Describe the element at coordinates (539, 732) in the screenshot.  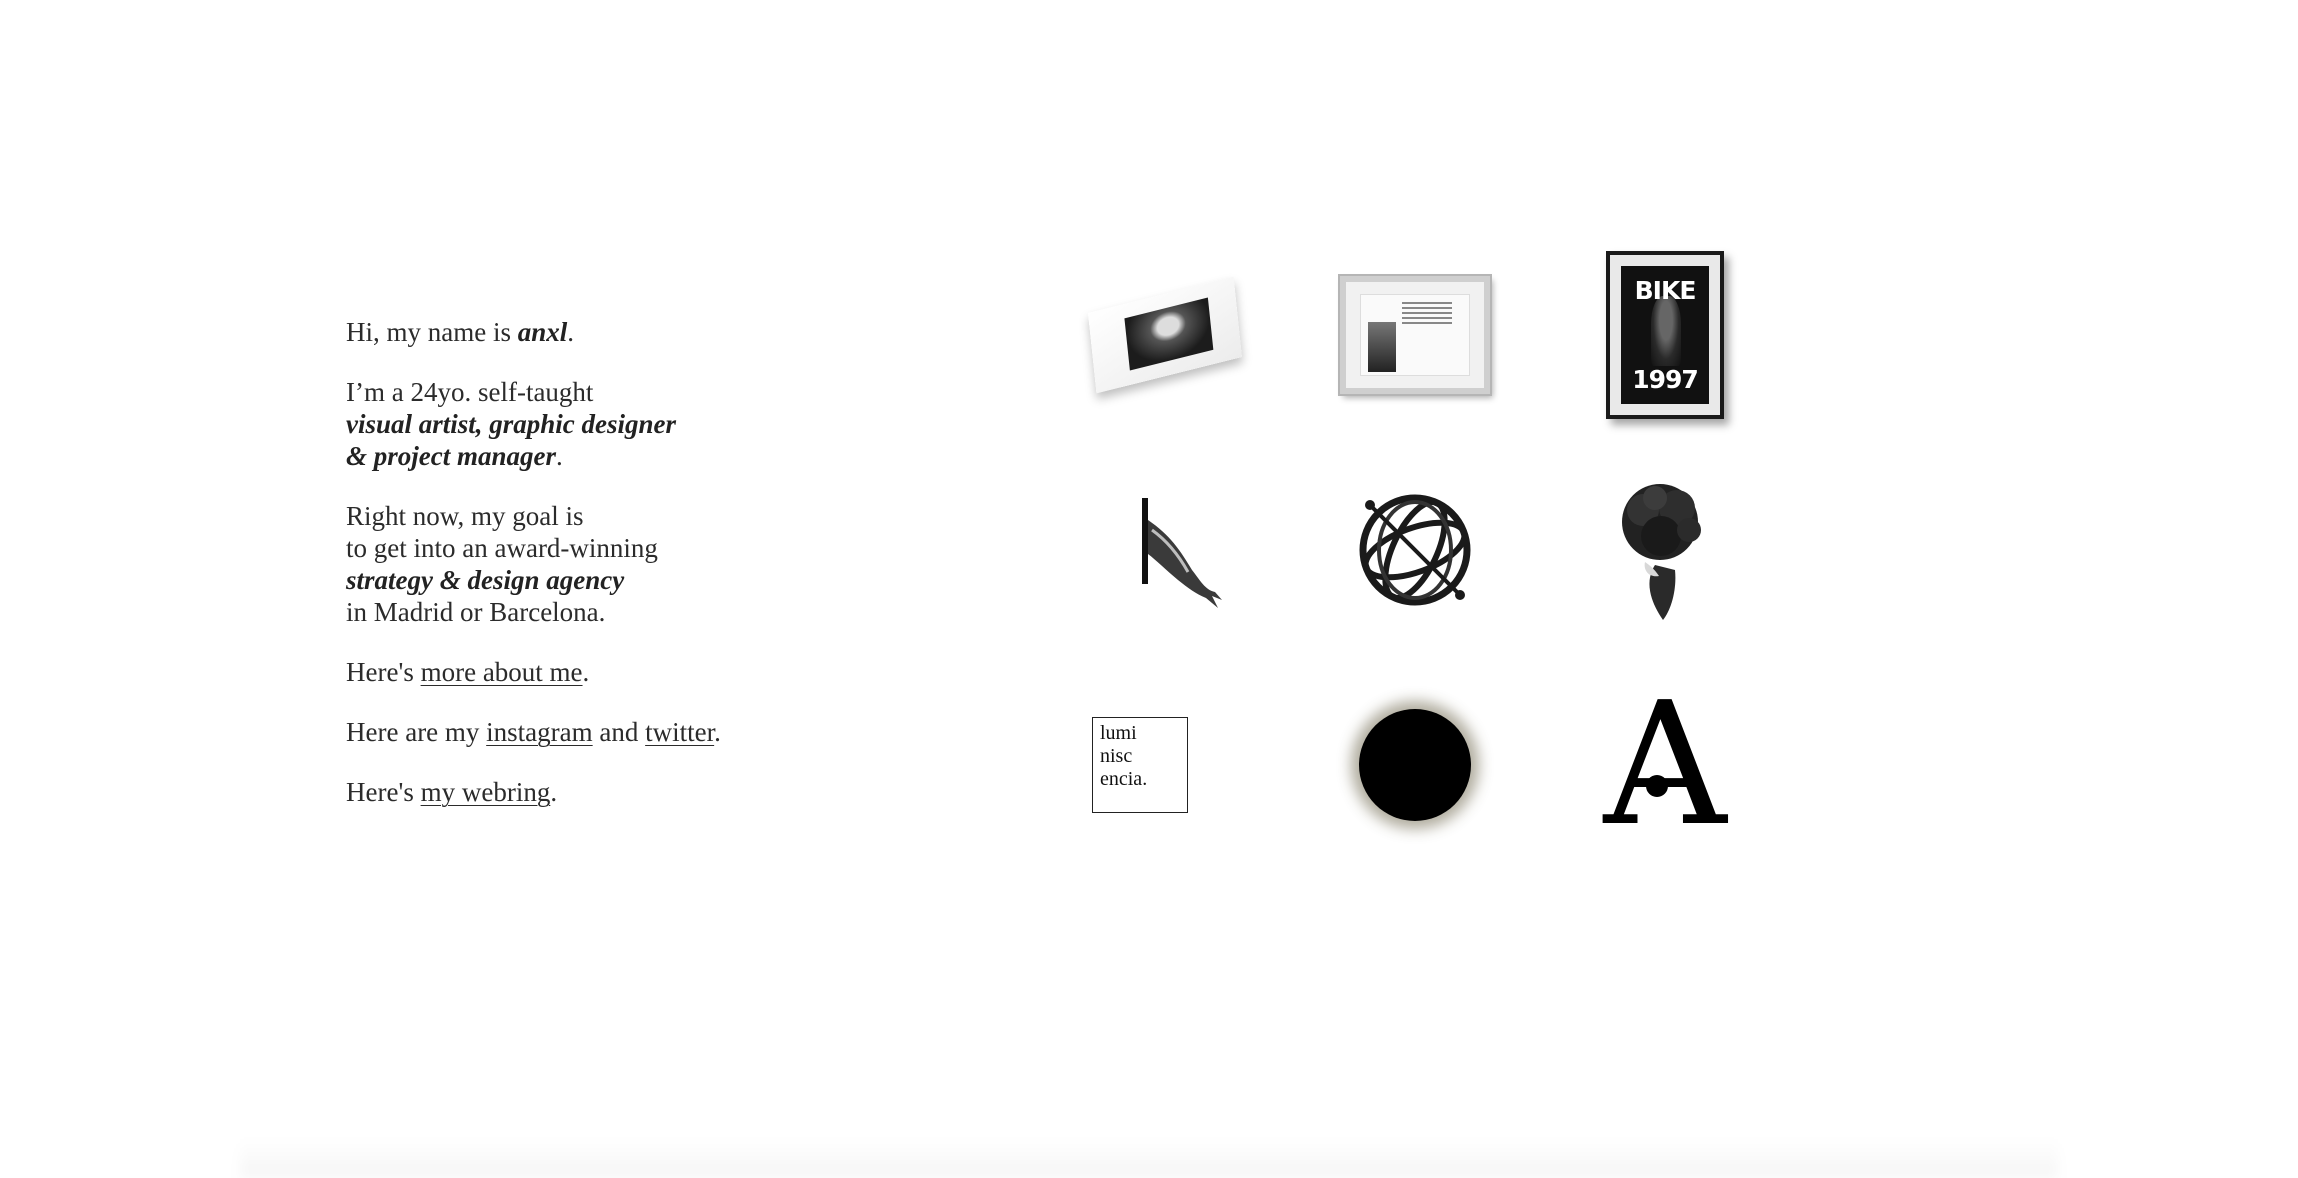
I see `instagram-link: instagram` at that location.